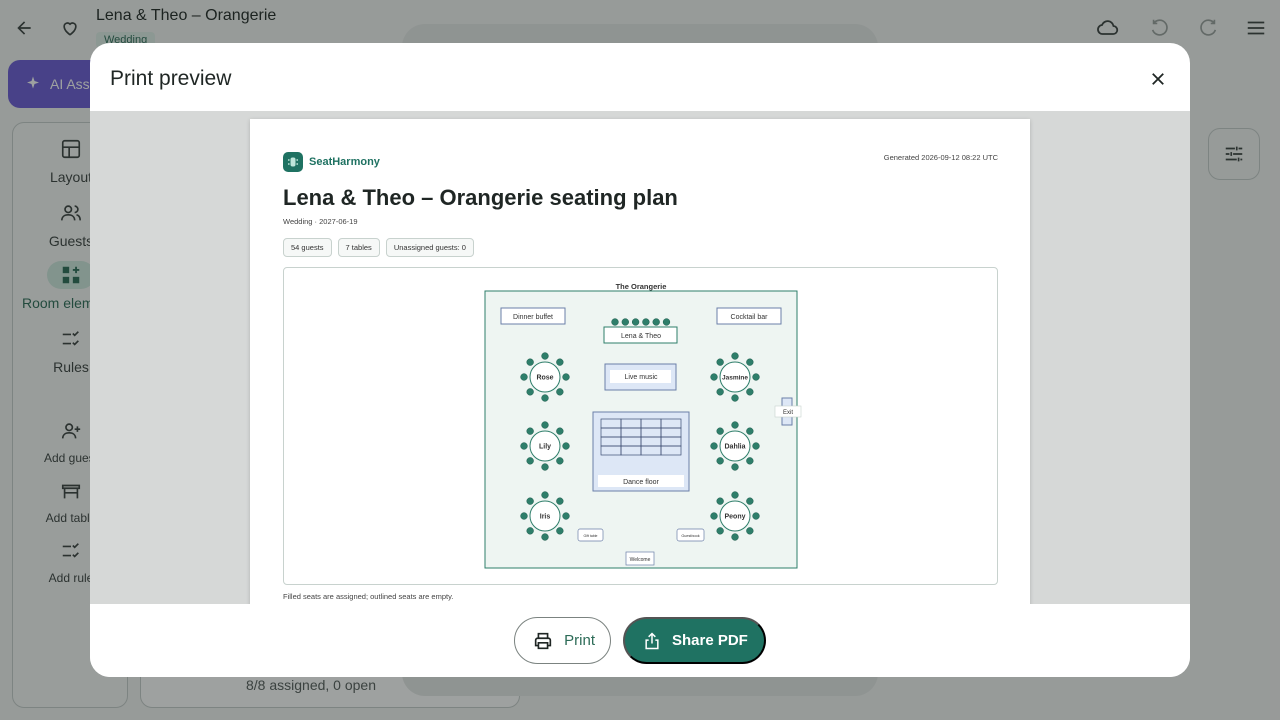 The image size is (1280, 720). Describe the element at coordinates (544, 378) in the screenshot. I see `table-rose-label: Rose` at that location.